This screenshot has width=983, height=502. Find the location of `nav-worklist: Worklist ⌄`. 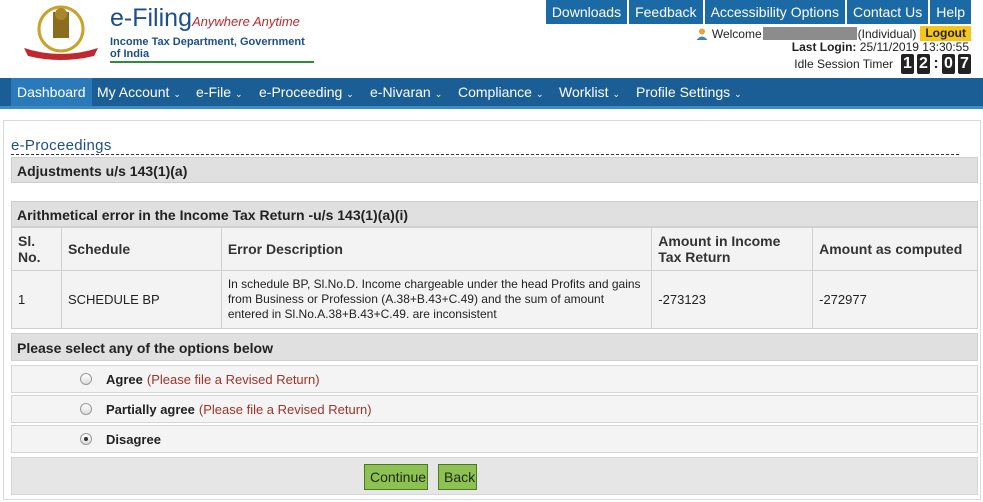

nav-worklist: Worklist ⌄ is located at coordinates (589, 92).